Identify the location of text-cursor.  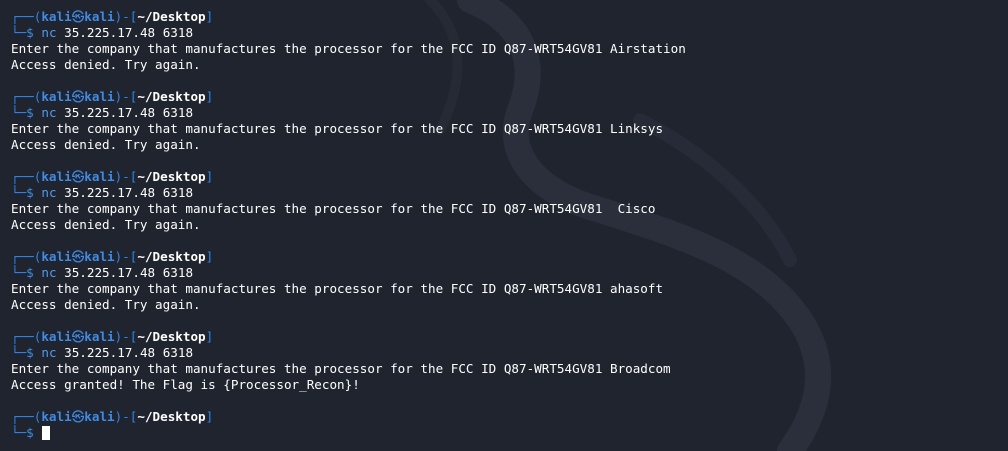
(46, 433).